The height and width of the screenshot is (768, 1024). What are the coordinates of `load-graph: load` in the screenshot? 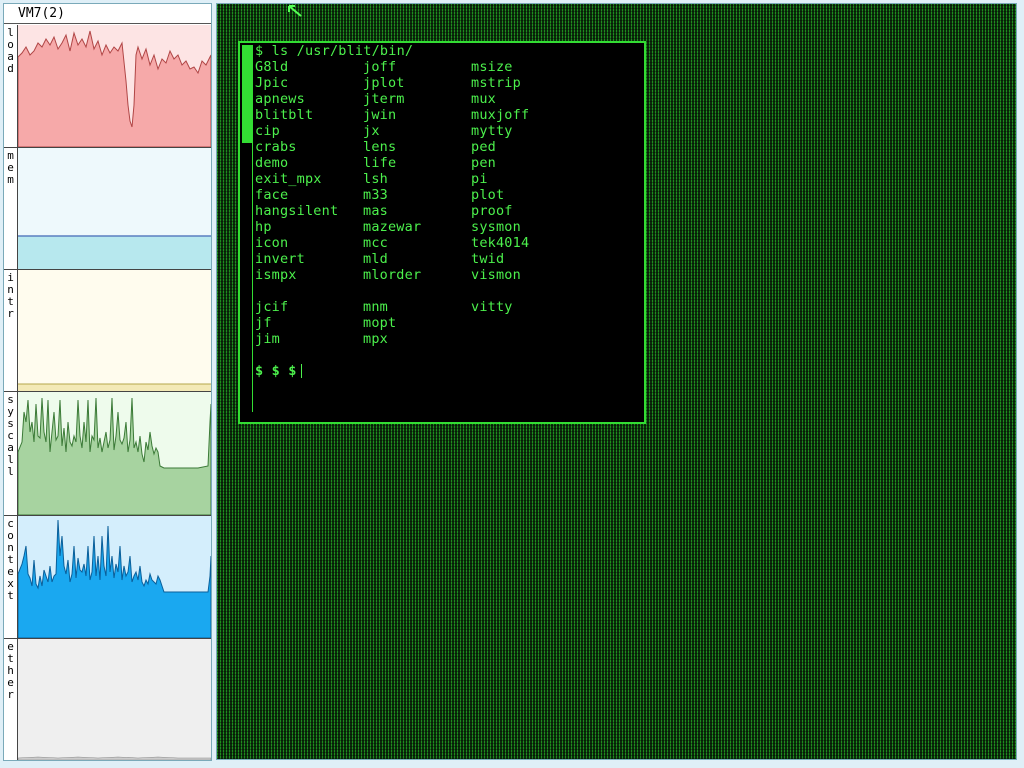 It's located at (107, 86).